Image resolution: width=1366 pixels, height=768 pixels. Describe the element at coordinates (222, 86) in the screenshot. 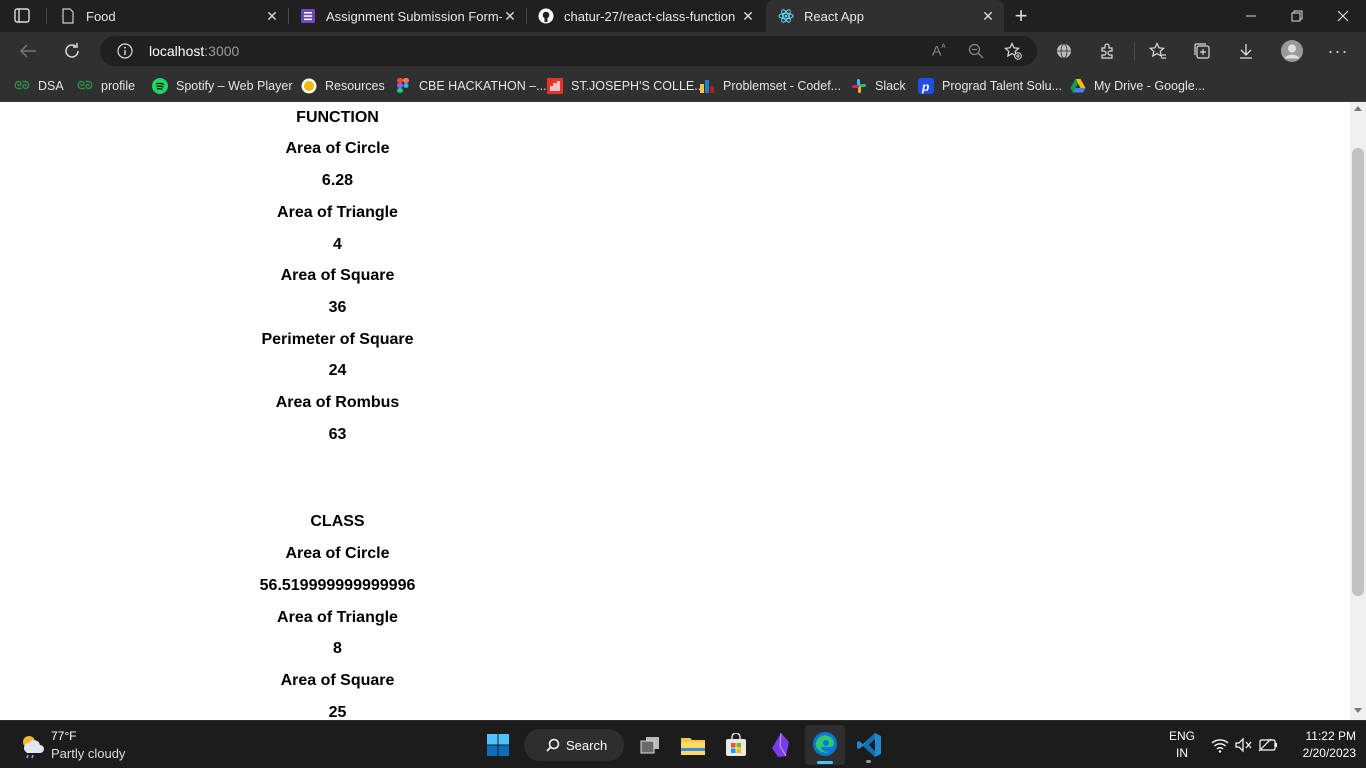

I see `bookmark-spotify: Spotify – Web Player` at that location.